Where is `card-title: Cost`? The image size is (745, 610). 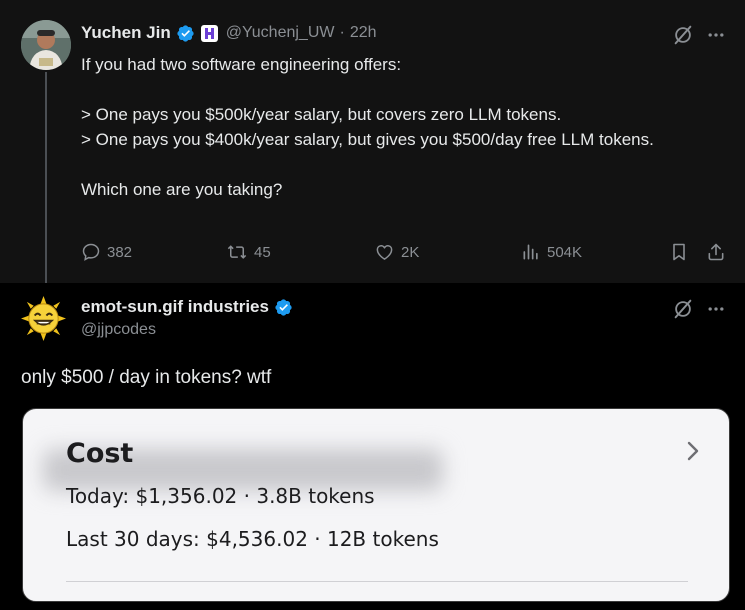 card-title: Cost is located at coordinates (100, 453).